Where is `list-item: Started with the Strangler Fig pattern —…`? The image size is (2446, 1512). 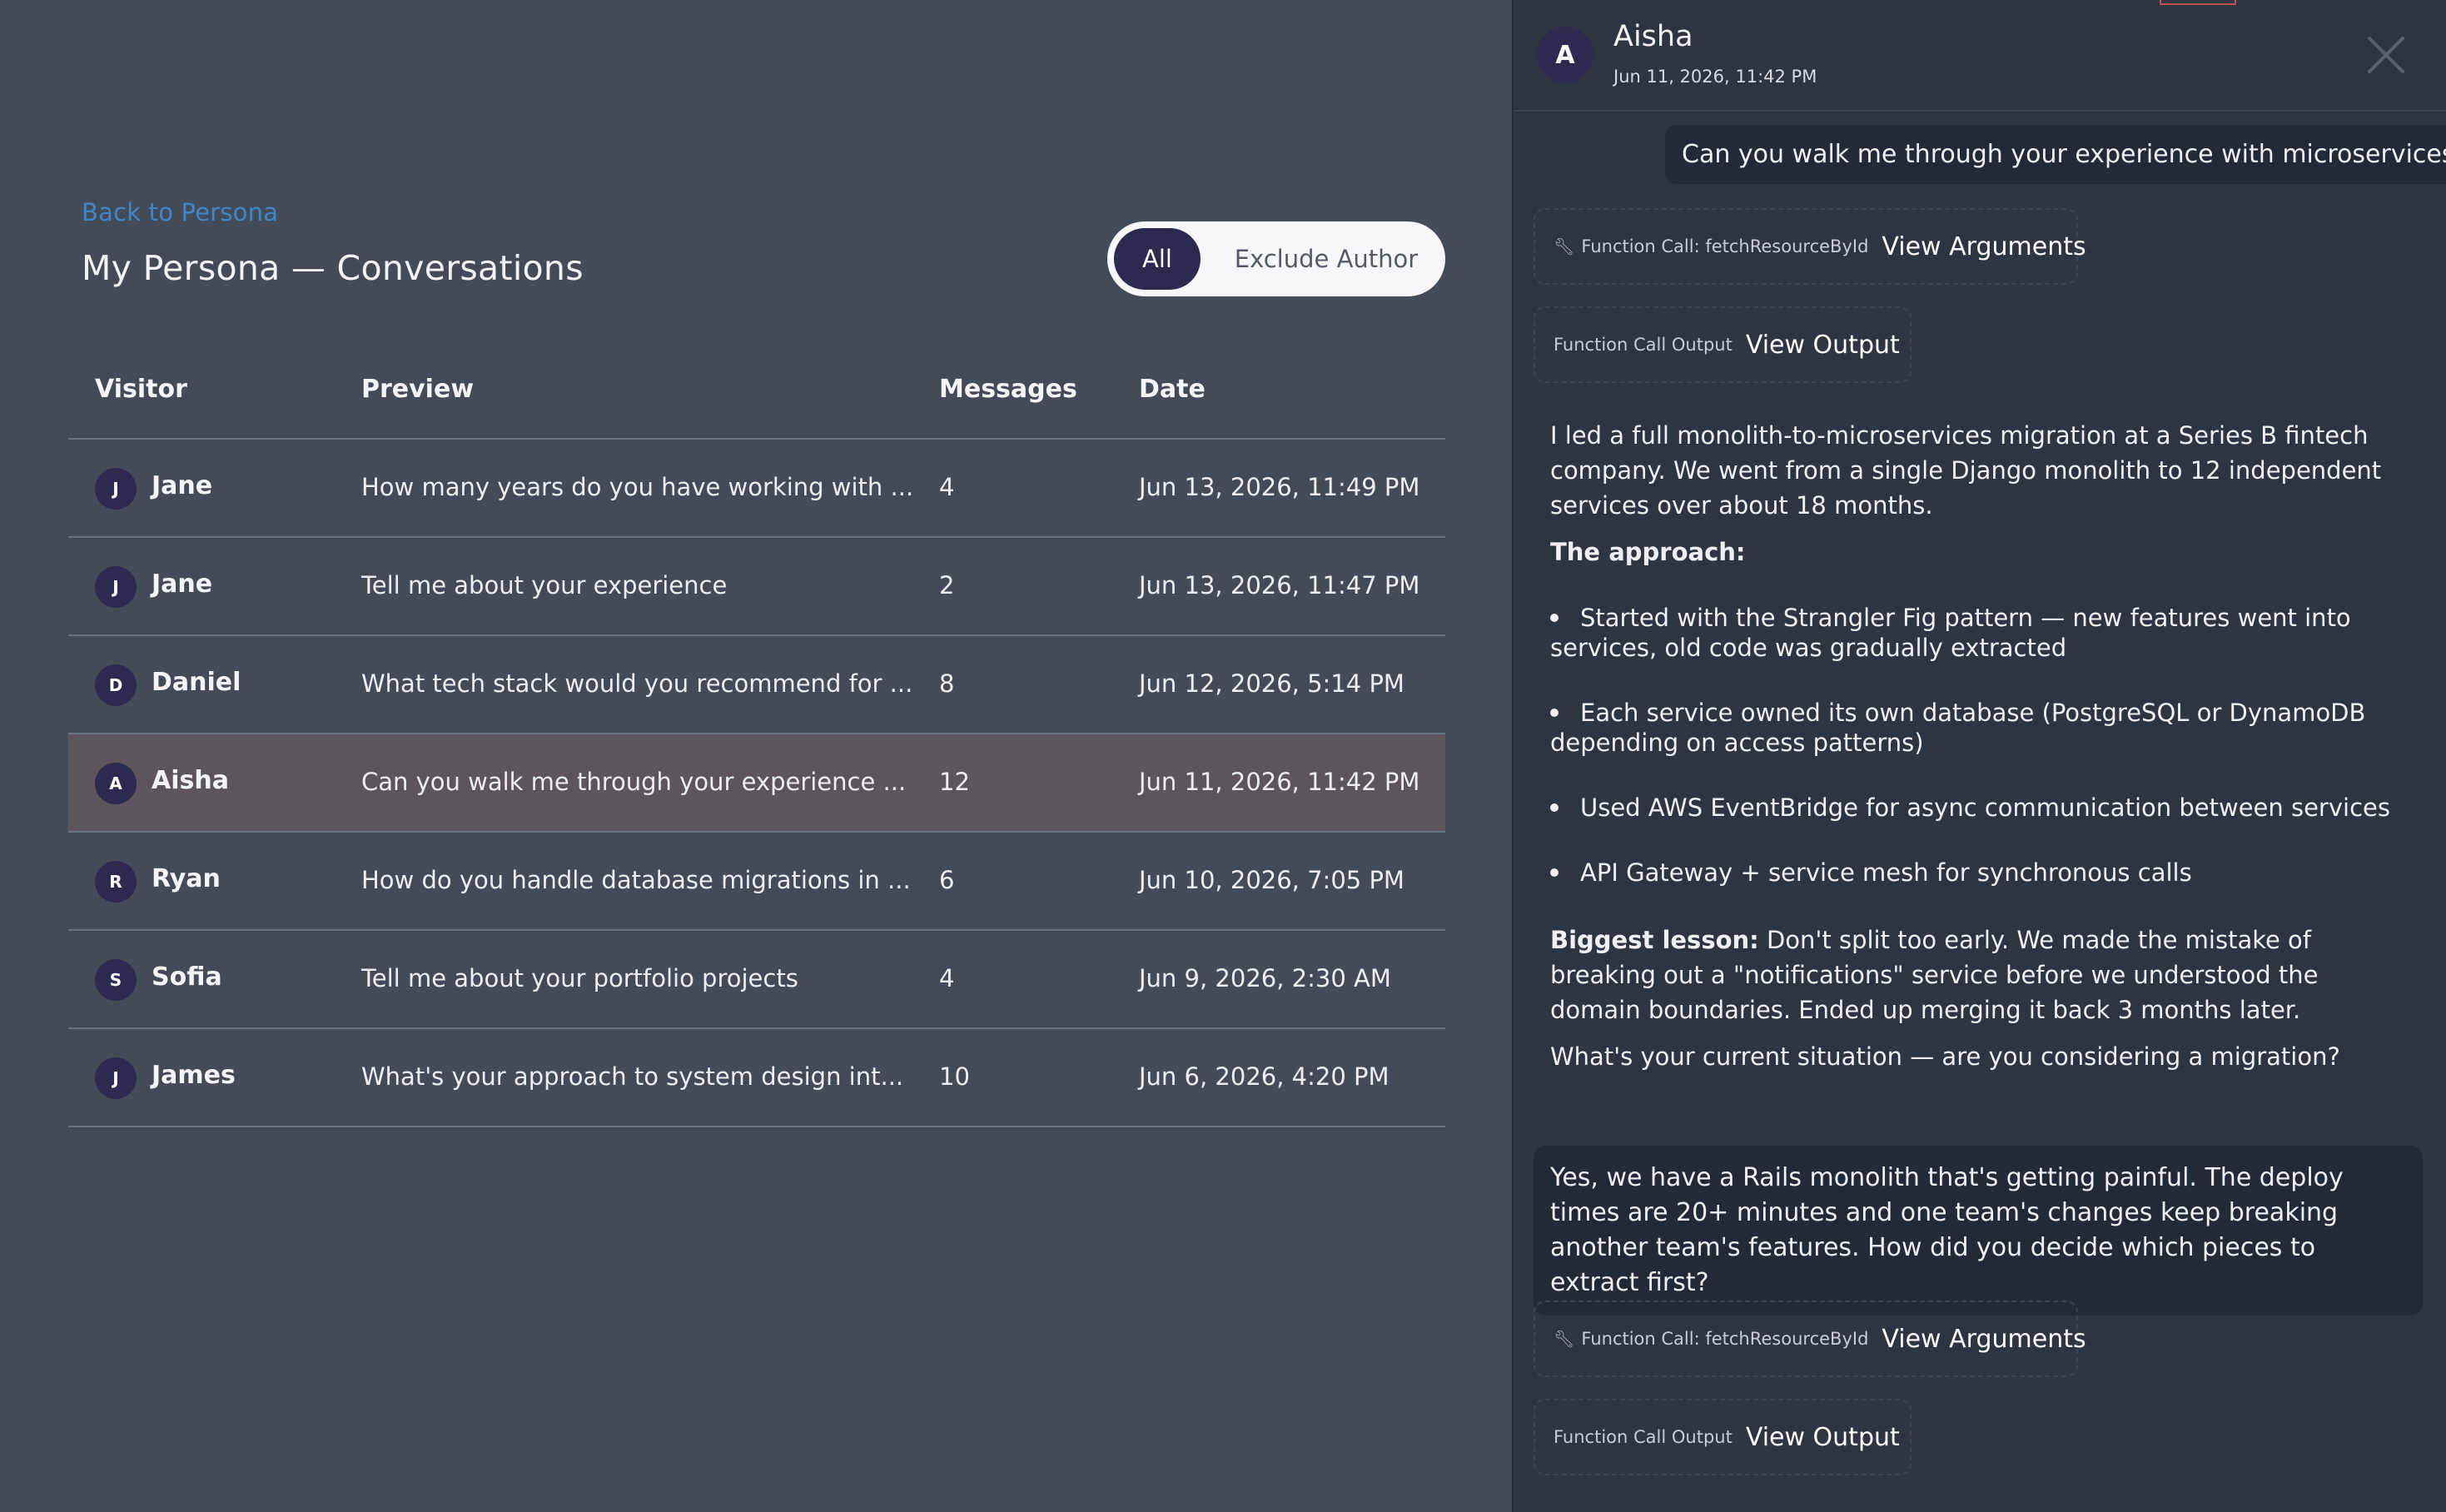 list-item: Started with the Strangler Fig pattern —… is located at coordinates (1950, 633).